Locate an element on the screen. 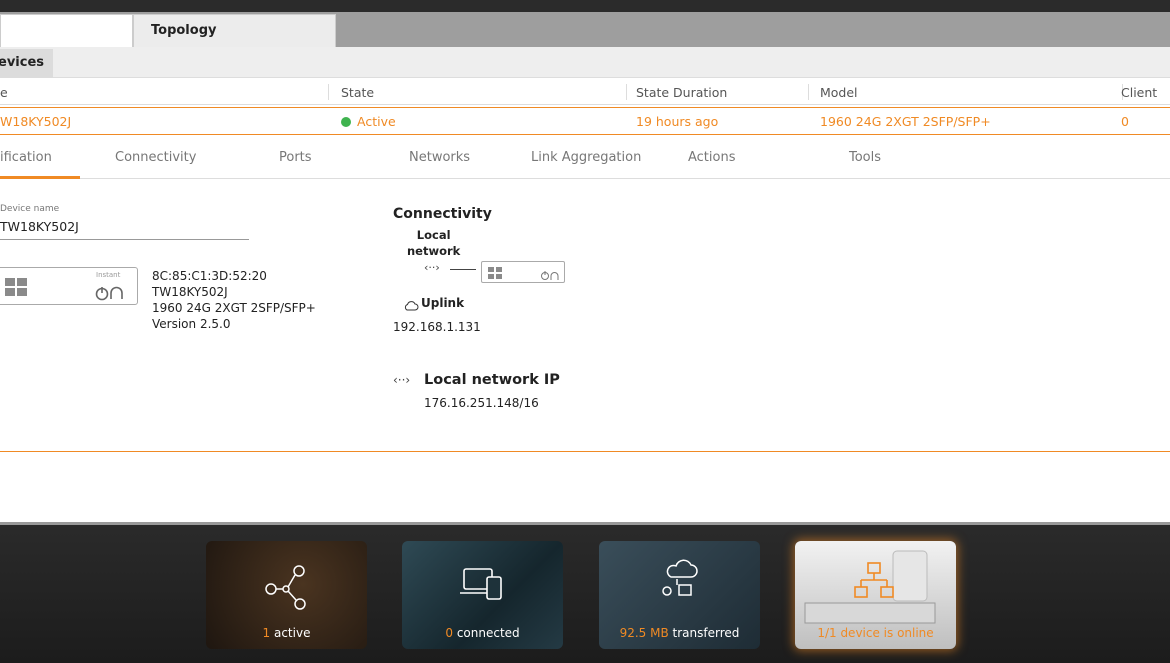 The width and height of the screenshot is (1170, 663). active-count: 1 is located at coordinates (266, 633).